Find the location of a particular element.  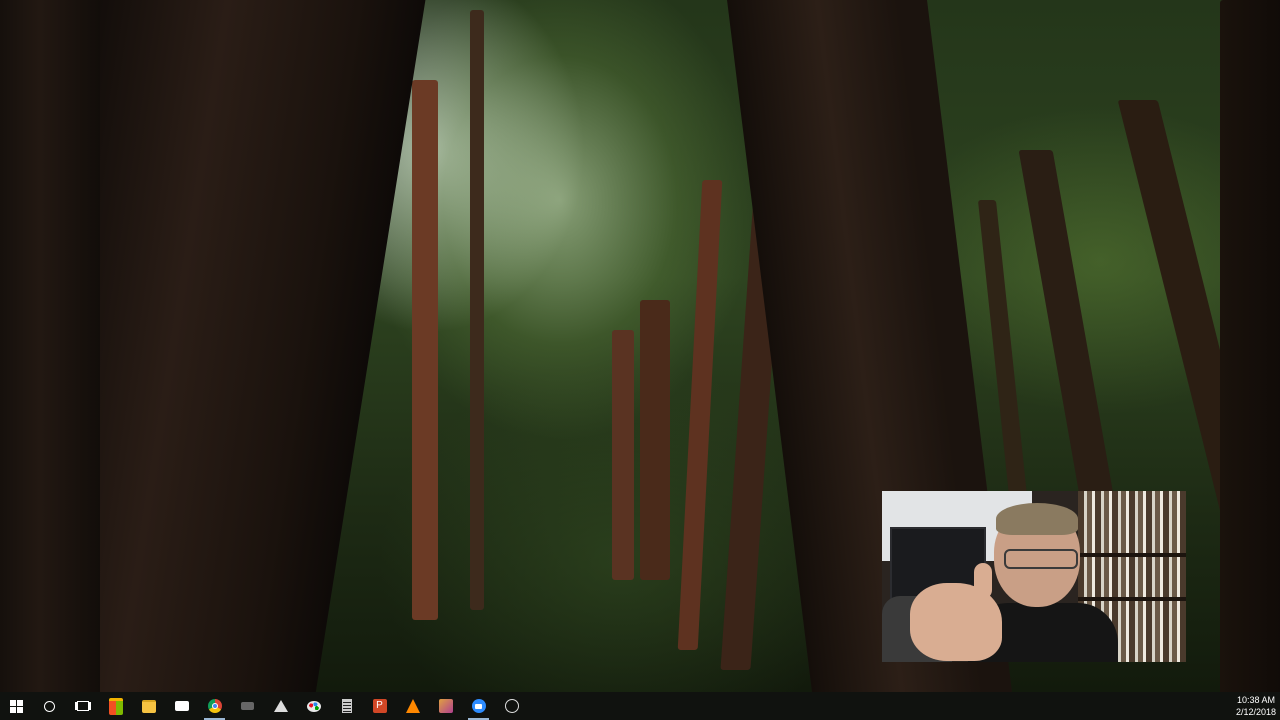

webcam-person-hand is located at coordinates (956, 622).